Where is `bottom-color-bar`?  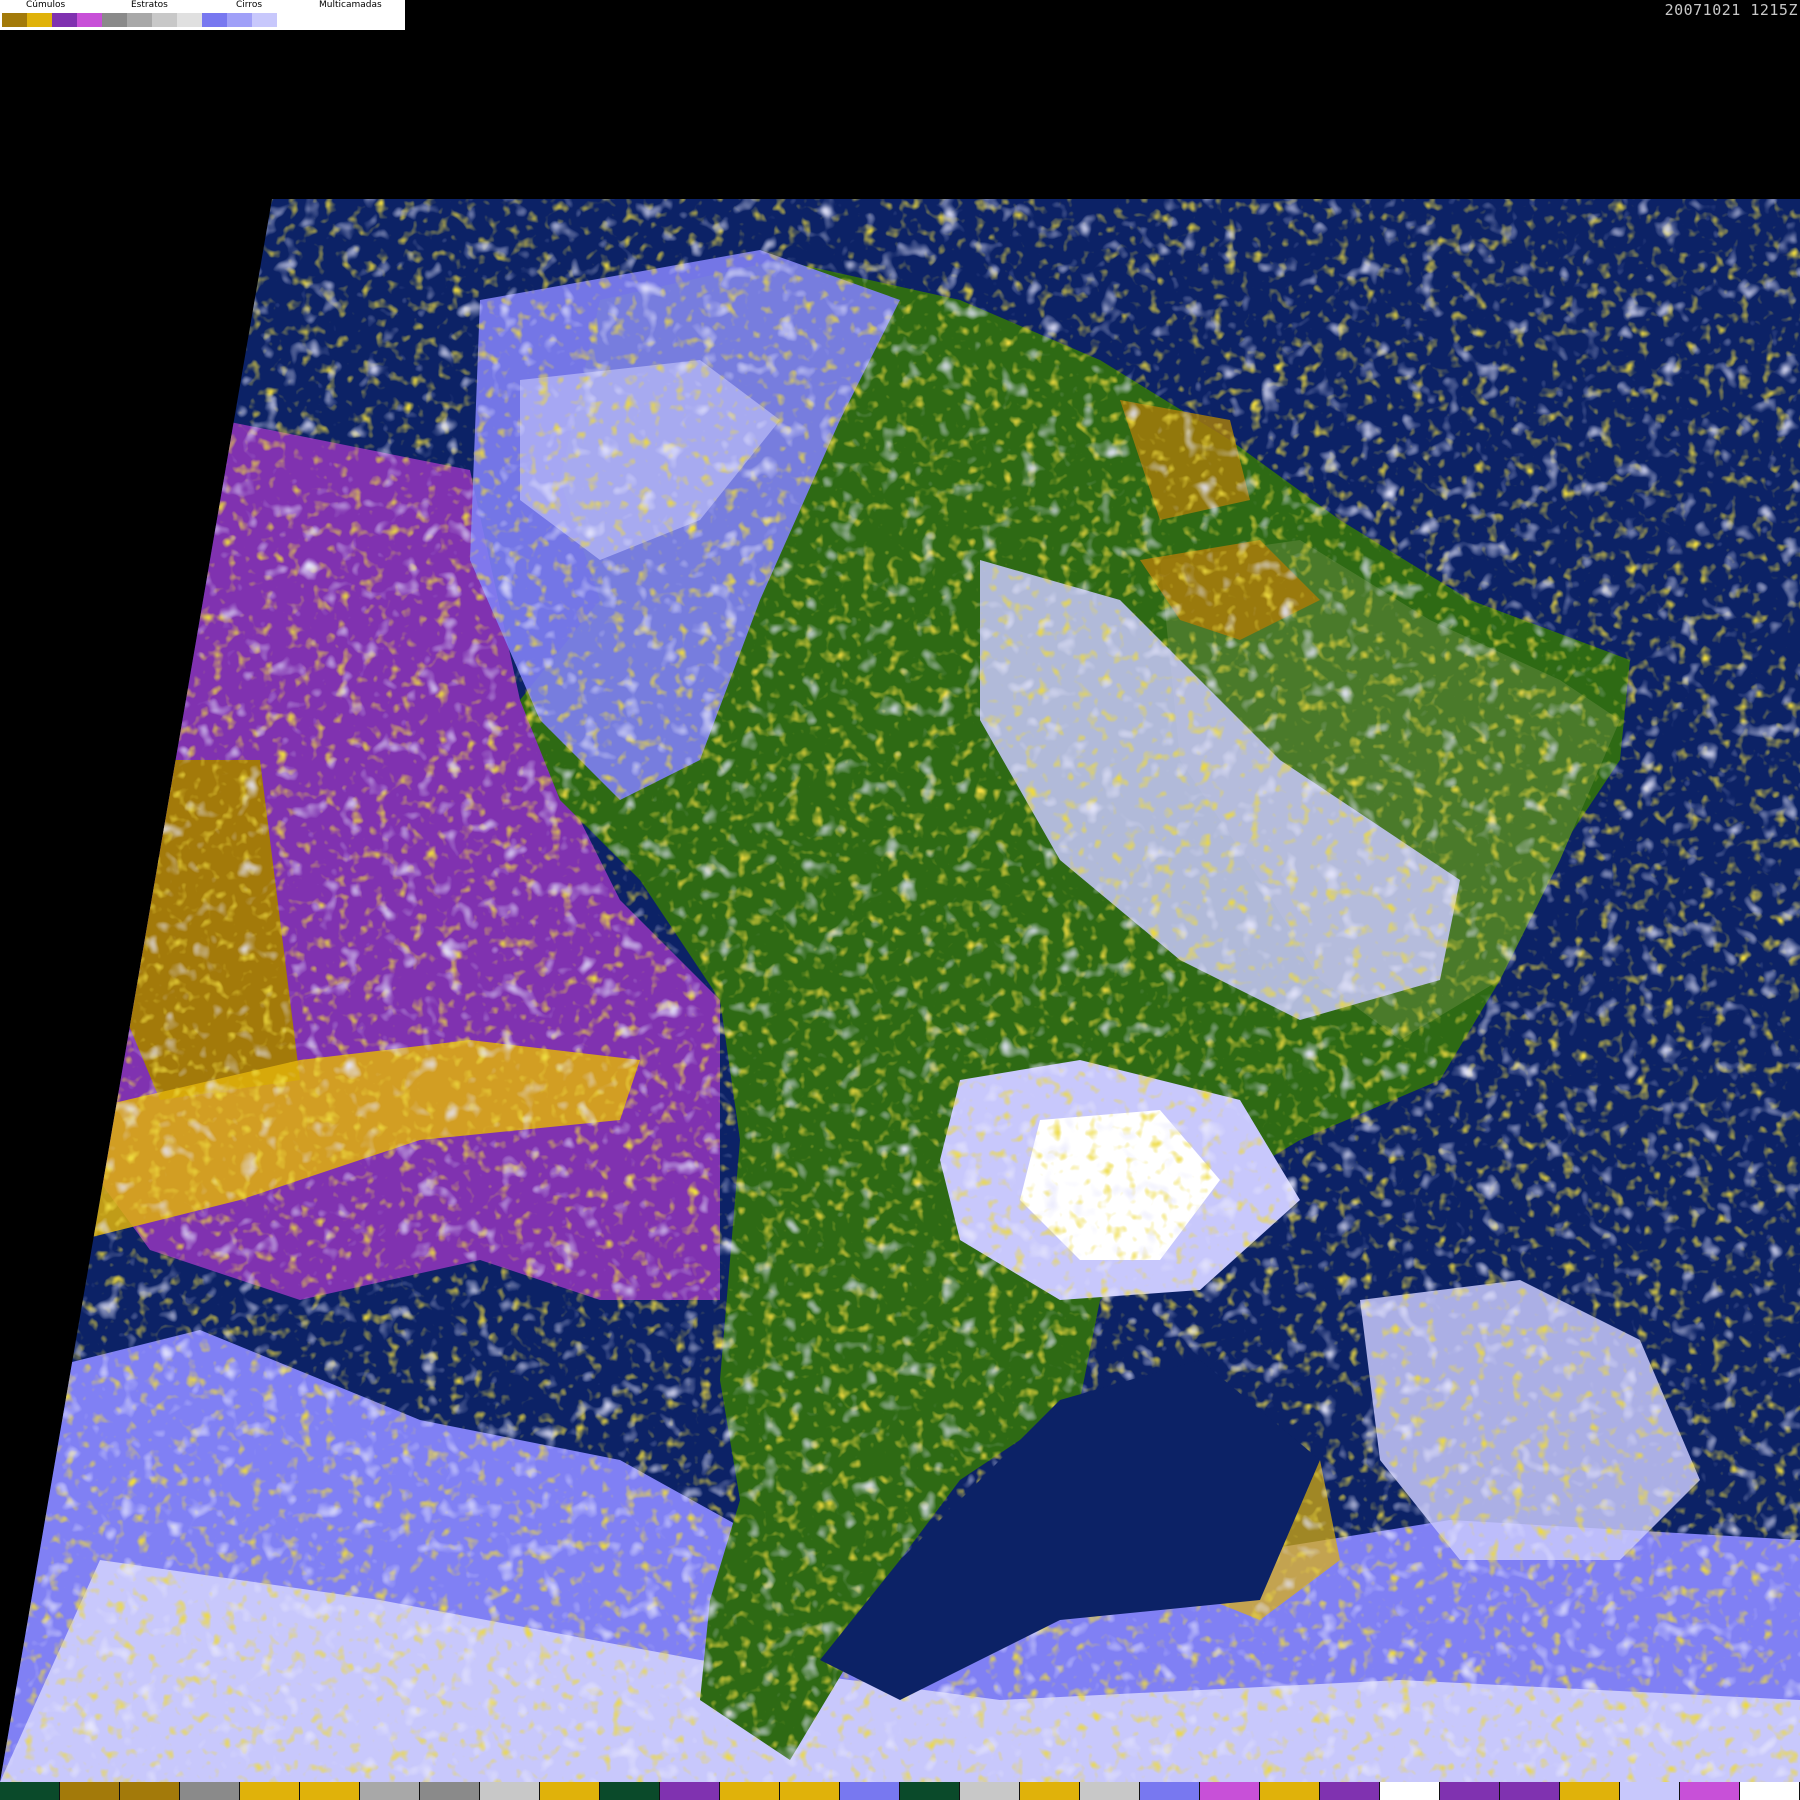 bottom-color-bar is located at coordinates (900, 1791).